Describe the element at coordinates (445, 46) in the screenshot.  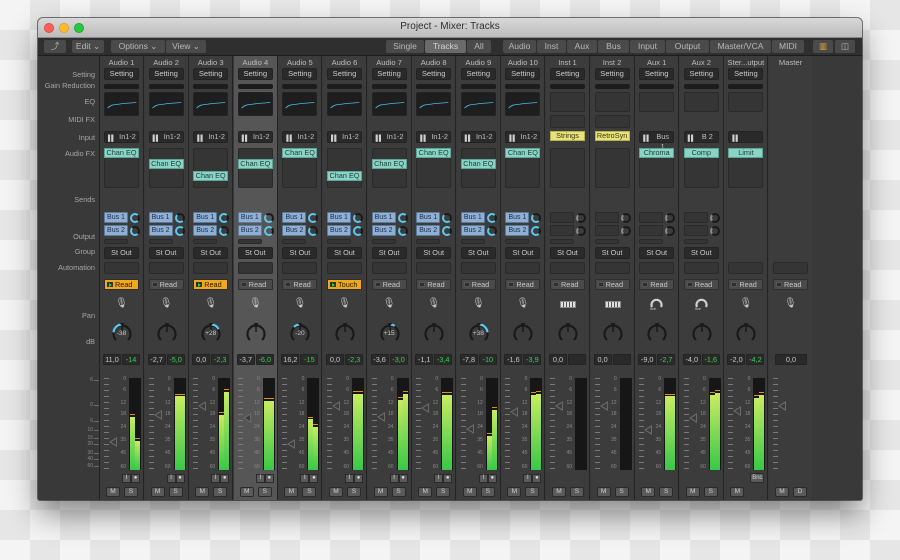
I see `view-mode-tracks: Tracks` at that location.